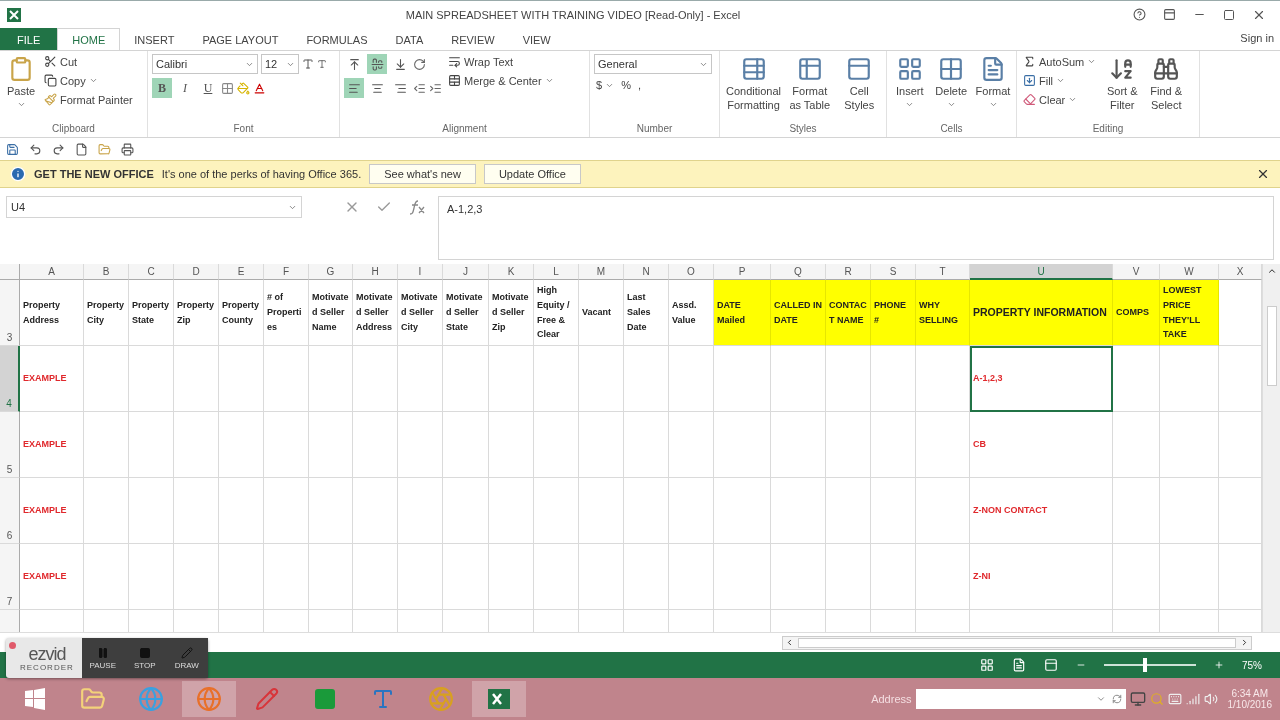 The width and height of the screenshot is (1280, 720). I want to click on paste-button: Paste, so click(21, 88).